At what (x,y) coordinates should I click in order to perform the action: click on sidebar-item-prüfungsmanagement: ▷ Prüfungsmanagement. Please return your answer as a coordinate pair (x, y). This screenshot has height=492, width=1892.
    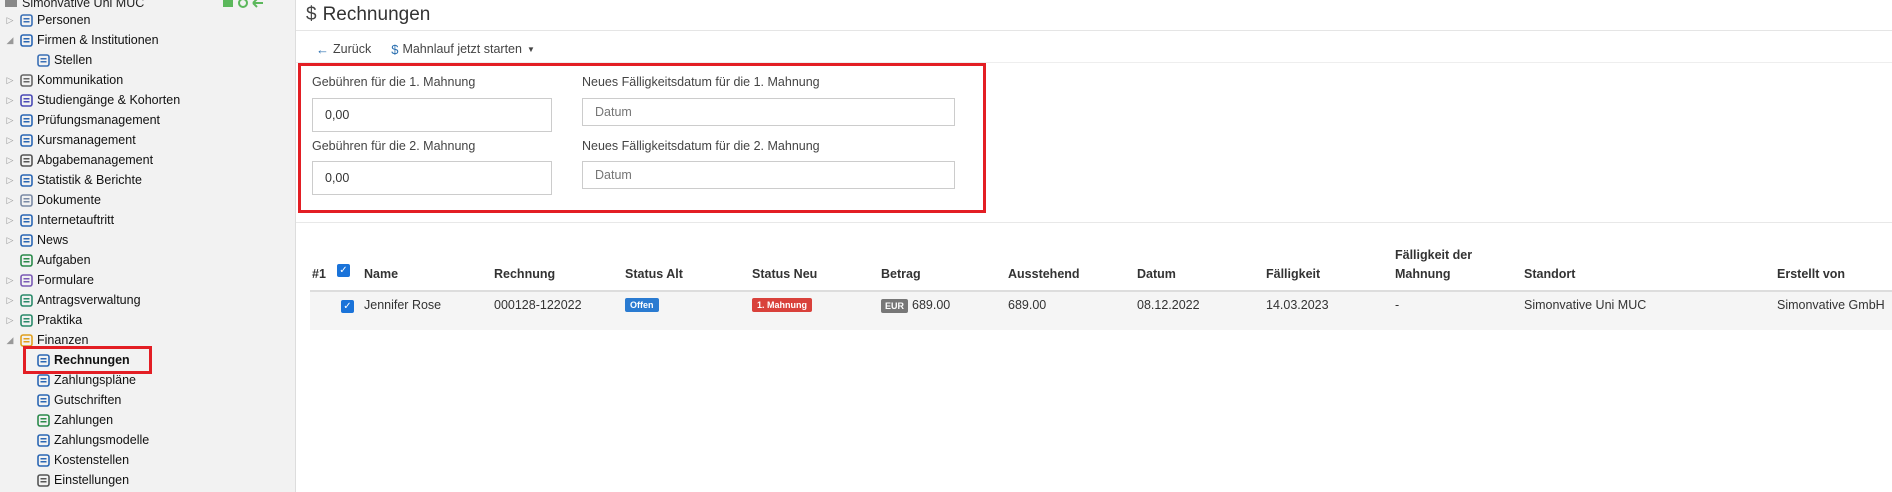
    Looking at the image, I should click on (82, 120).